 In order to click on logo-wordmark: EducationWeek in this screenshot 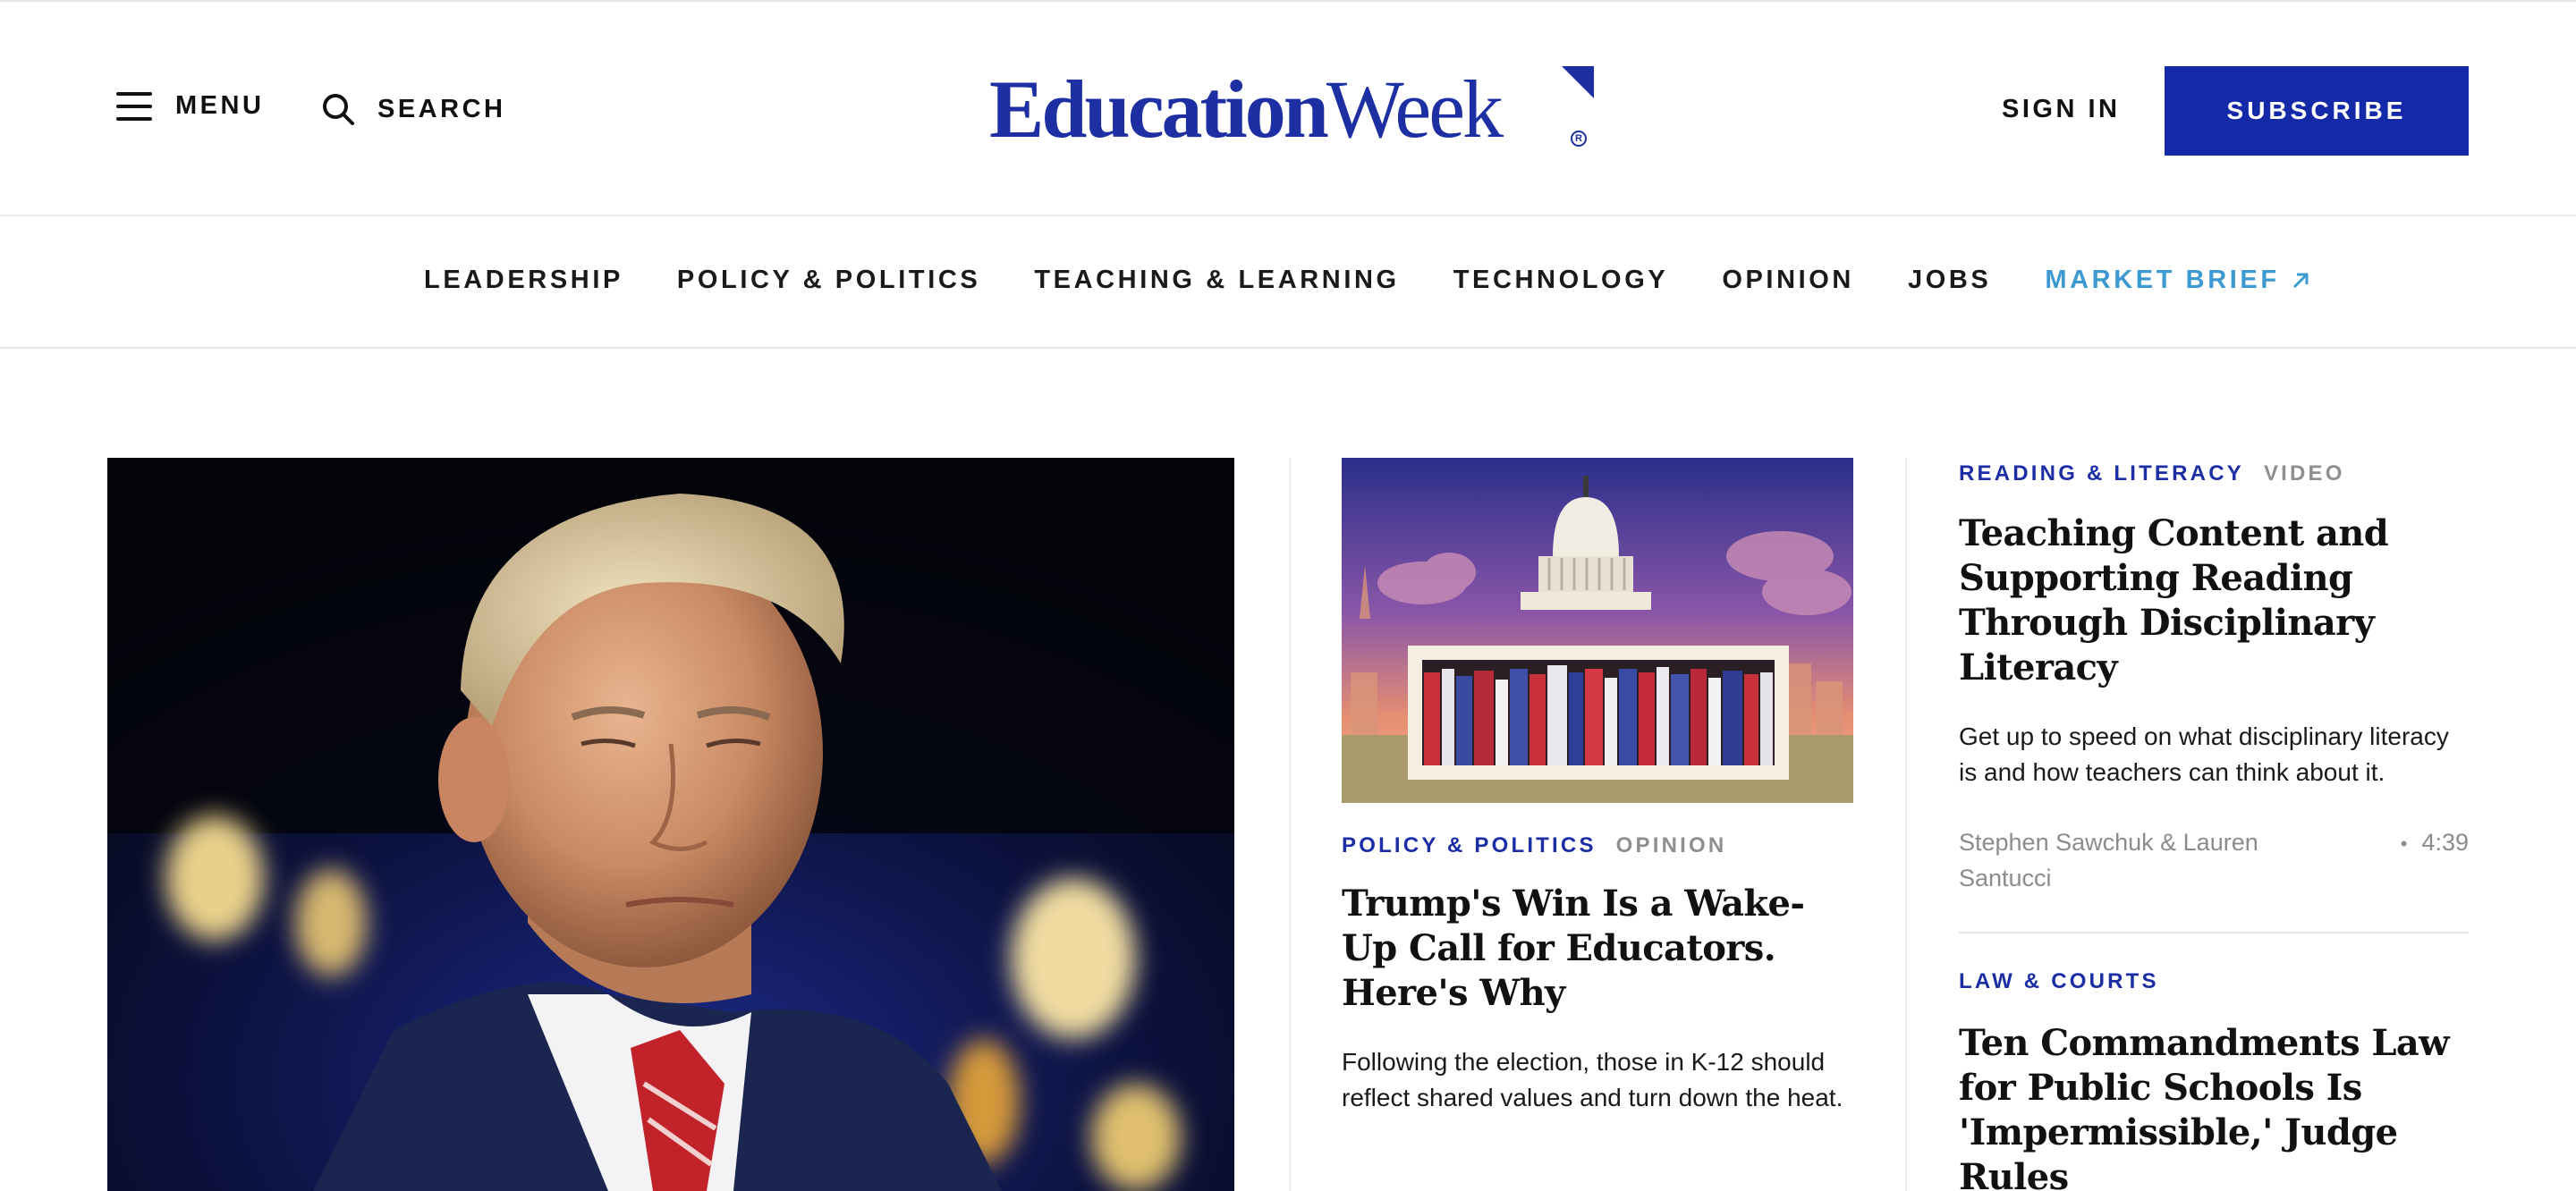, I will do `click(1246, 109)`.